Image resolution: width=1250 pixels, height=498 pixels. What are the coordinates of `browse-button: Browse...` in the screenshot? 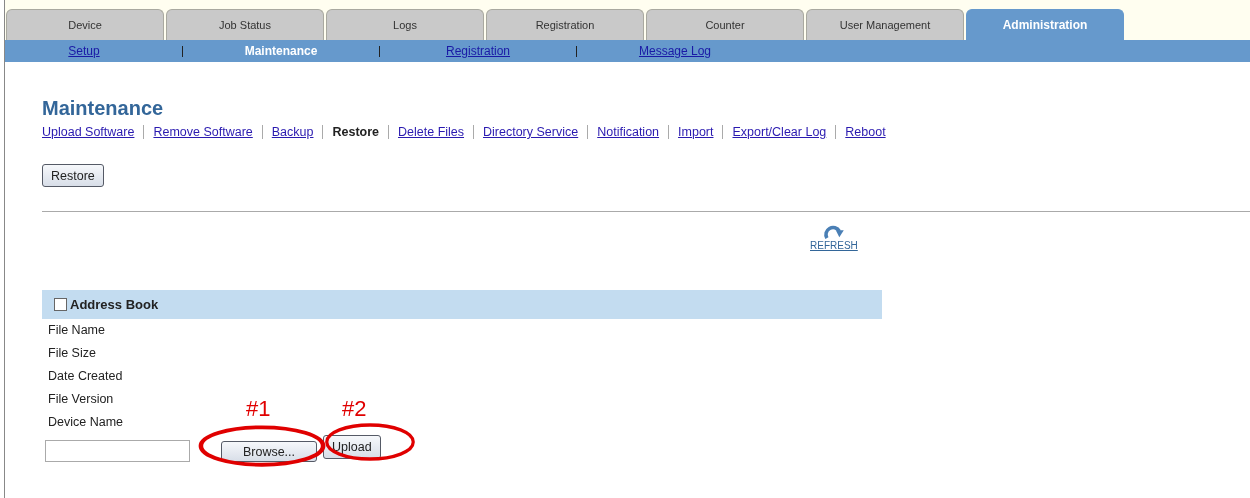 It's located at (269, 451).